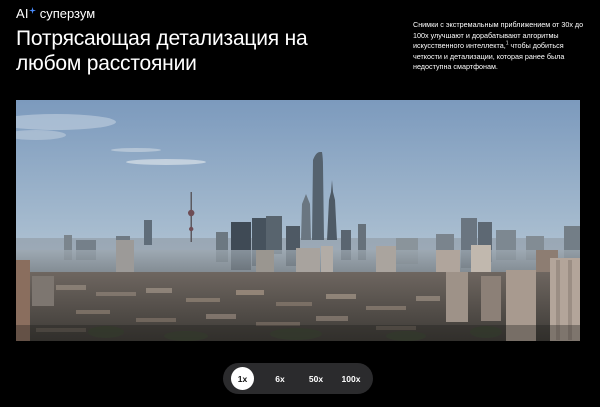 The height and width of the screenshot is (407, 600). Describe the element at coordinates (22, 13) in the screenshot. I see `eyebrow-ai-label: AI` at that location.